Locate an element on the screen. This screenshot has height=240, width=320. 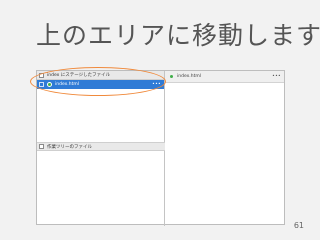
diff-file-name: index.html is located at coordinates (189, 76).